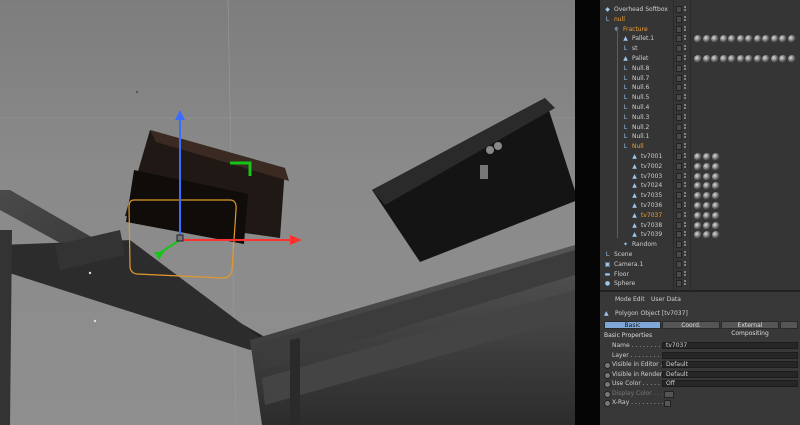  I want to click on object-name: tv7001, so click(651, 157).